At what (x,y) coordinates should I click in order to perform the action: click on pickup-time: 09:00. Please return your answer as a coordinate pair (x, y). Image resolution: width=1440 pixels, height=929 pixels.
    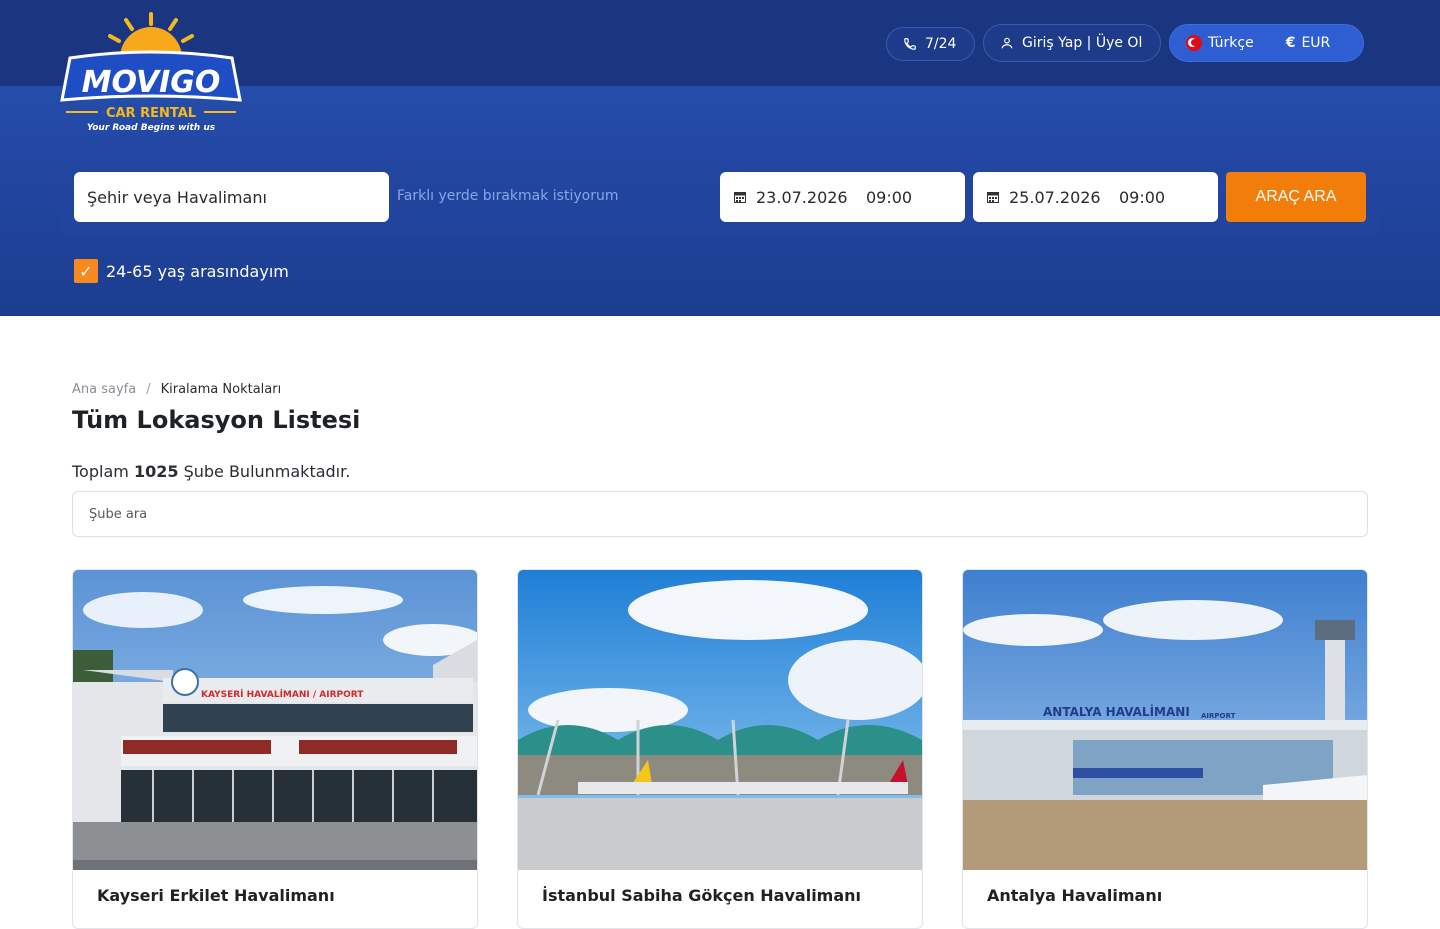
    Looking at the image, I should click on (889, 197).